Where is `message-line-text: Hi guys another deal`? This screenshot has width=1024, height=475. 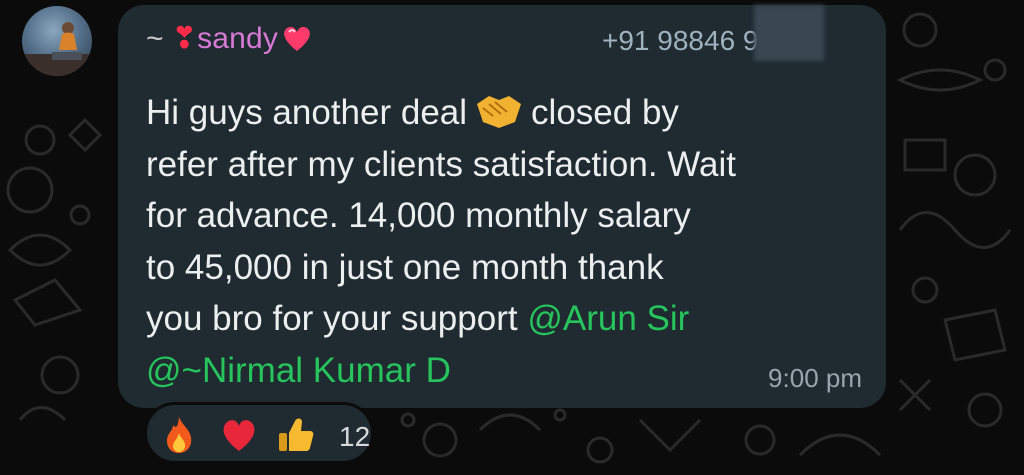 message-line-text: Hi guys another deal is located at coordinates (307, 112).